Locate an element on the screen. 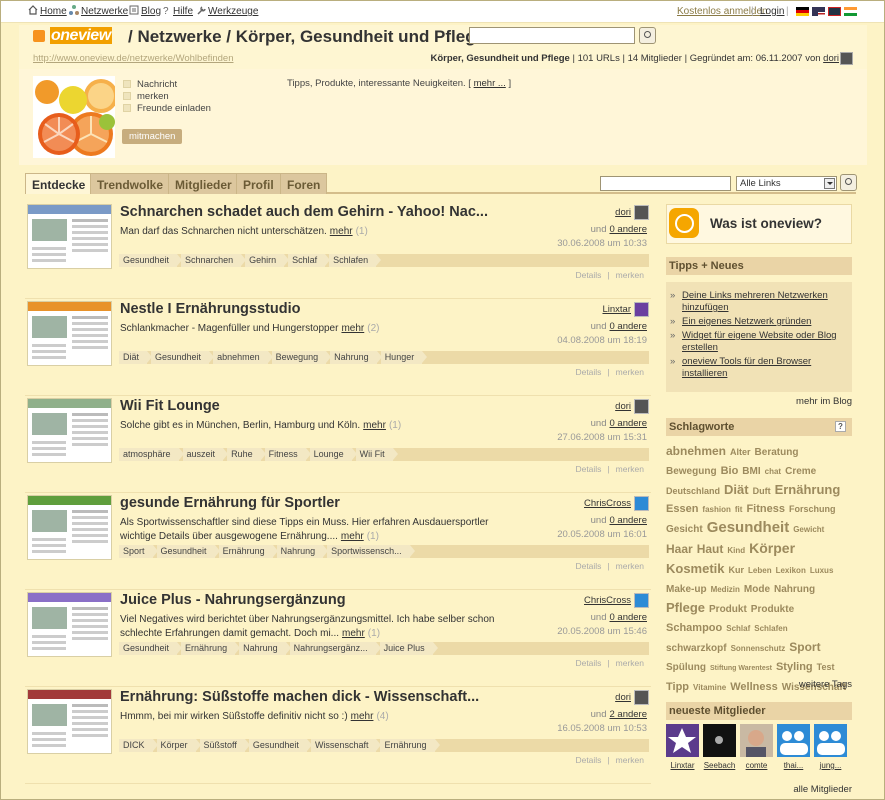 Image resolution: width=885 pixels, height=800 pixels. tag-cloud-item: Essen is located at coordinates (682, 509).